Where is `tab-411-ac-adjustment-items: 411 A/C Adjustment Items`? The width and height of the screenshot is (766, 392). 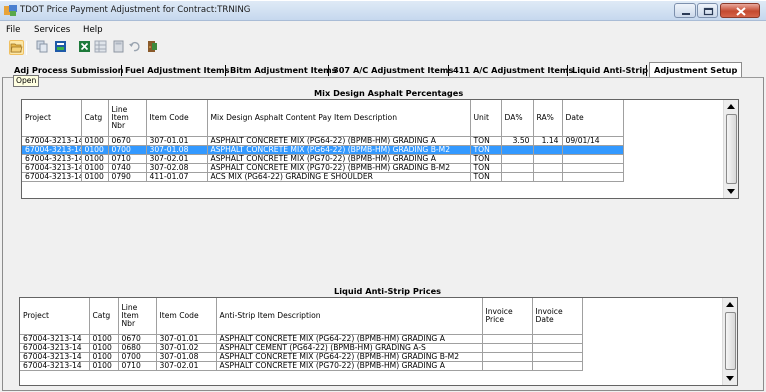
tab-411-ac-adjustment-items: 411 A/C Adjustment Items is located at coordinates (513, 70).